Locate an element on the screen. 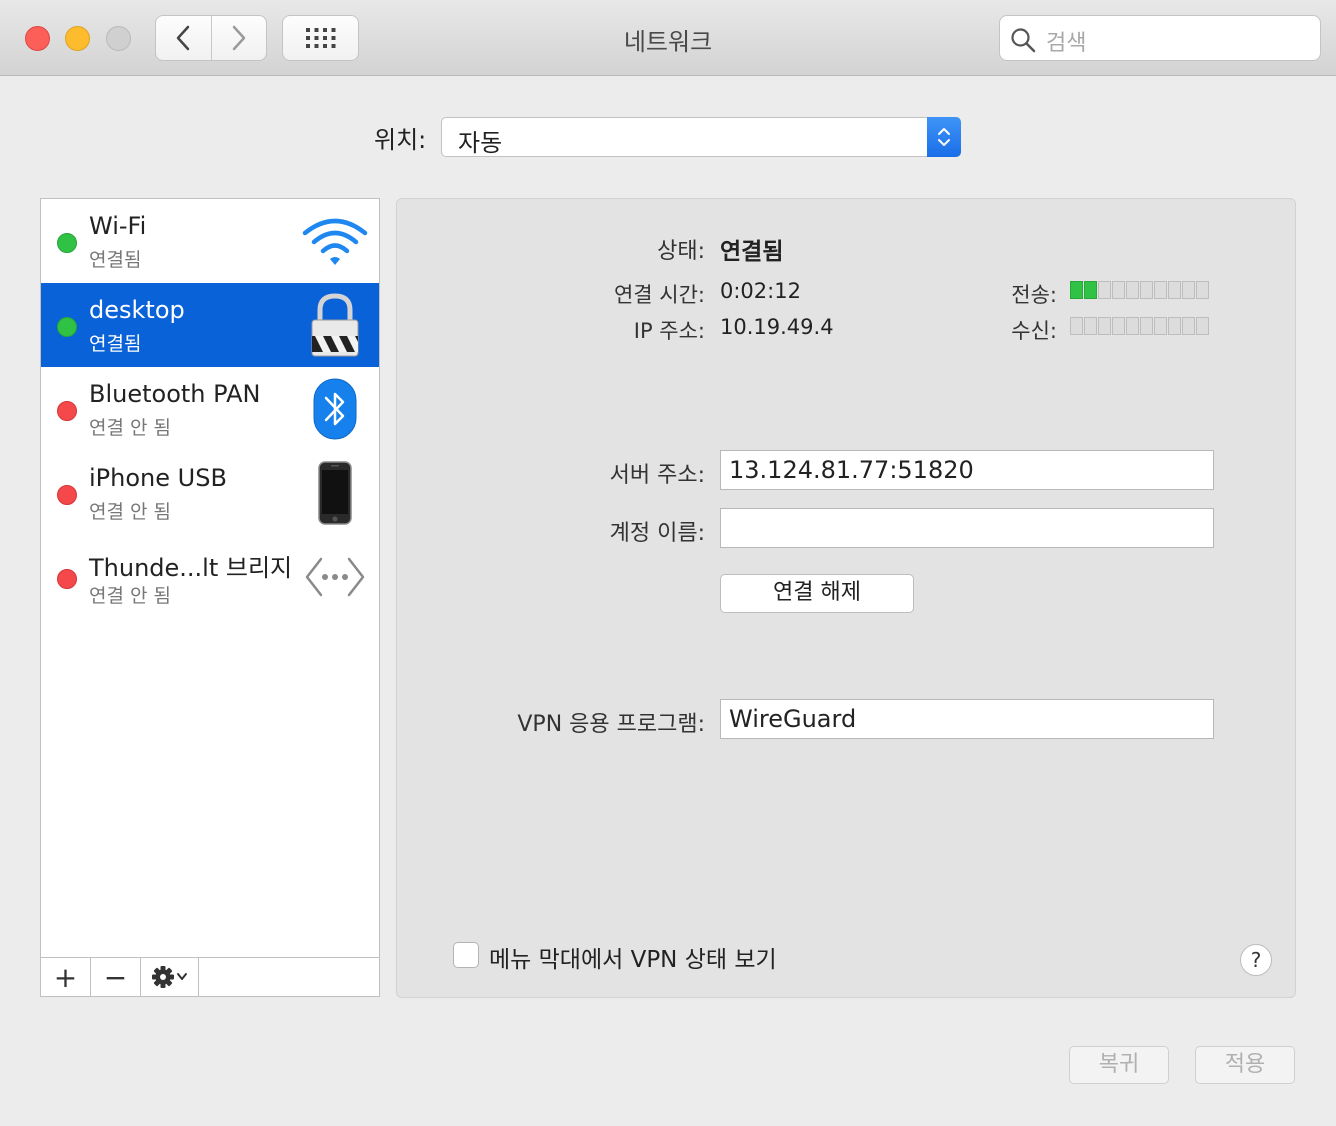 The height and width of the screenshot is (1126, 1336). service-name: desktop is located at coordinates (137, 310).